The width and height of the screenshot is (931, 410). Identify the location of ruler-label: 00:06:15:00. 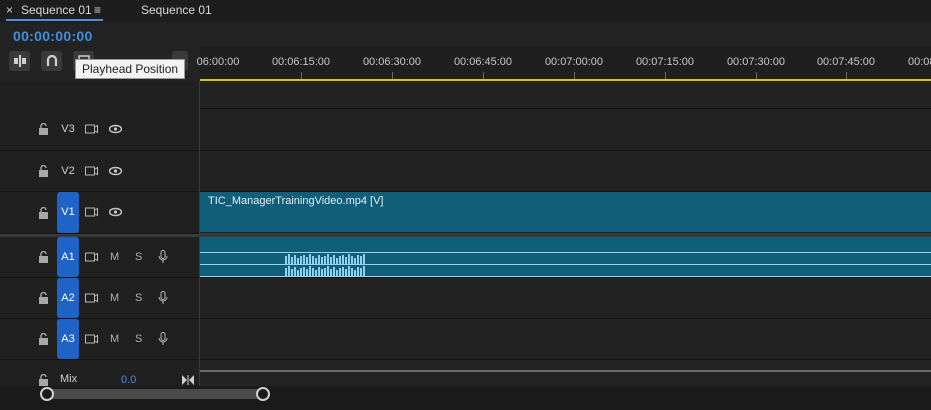
(301, 62).